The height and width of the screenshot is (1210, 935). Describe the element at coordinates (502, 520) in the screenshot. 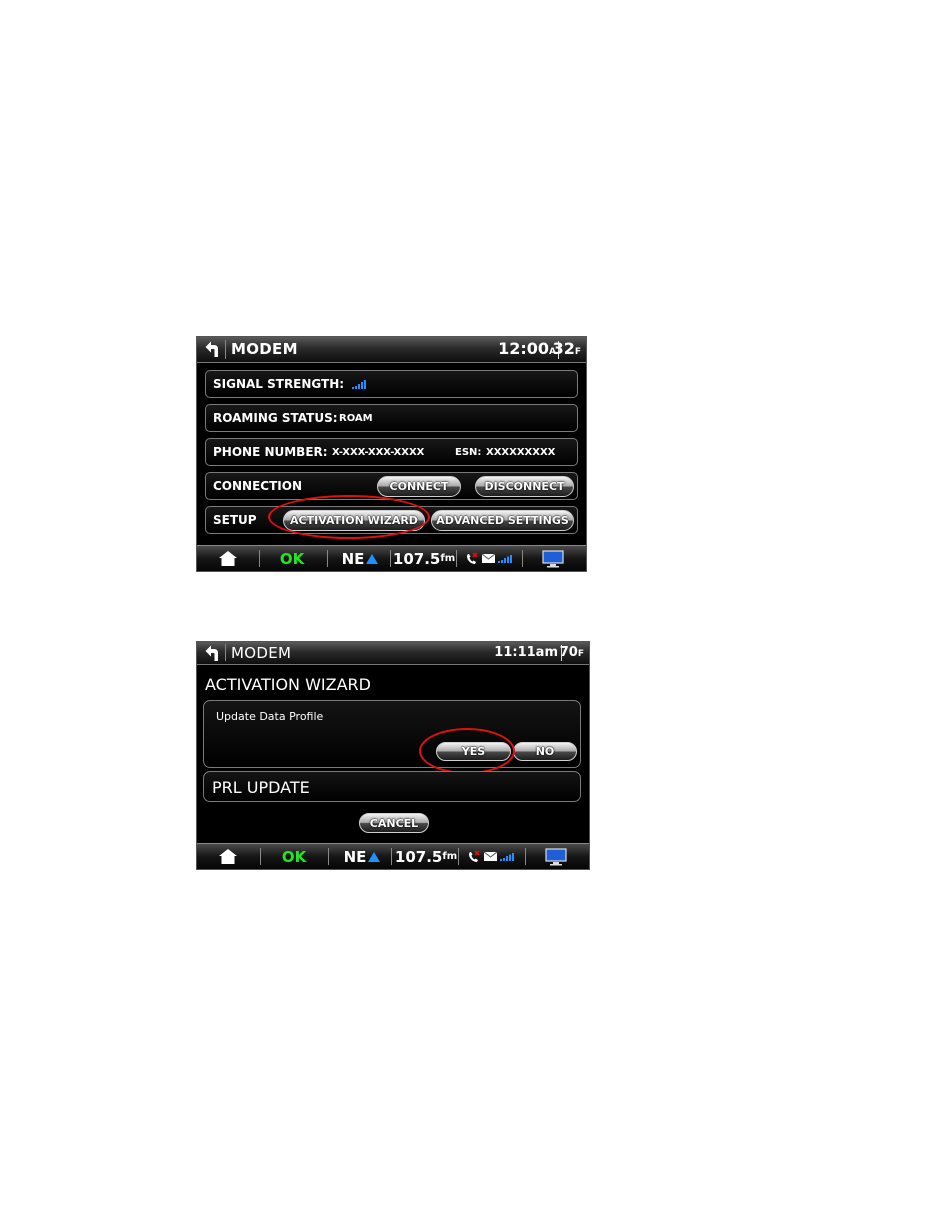

I see `advanced-settings-button: ADVANCED SETTINGS` at that location.